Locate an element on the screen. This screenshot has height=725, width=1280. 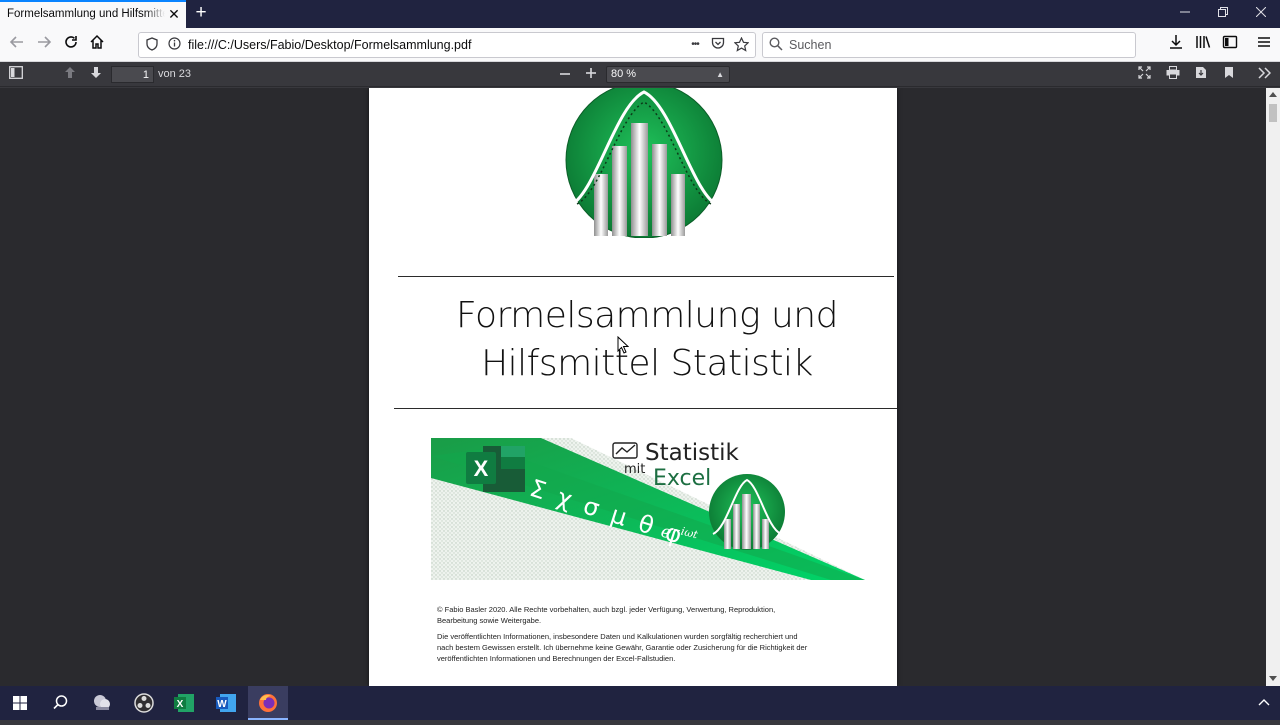
save-download-icon is located at coordinates (1201, 74).